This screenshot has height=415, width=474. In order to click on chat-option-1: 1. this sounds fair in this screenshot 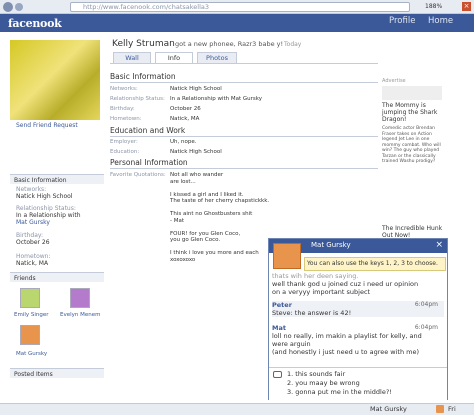, I will do `click(316, 374)`.